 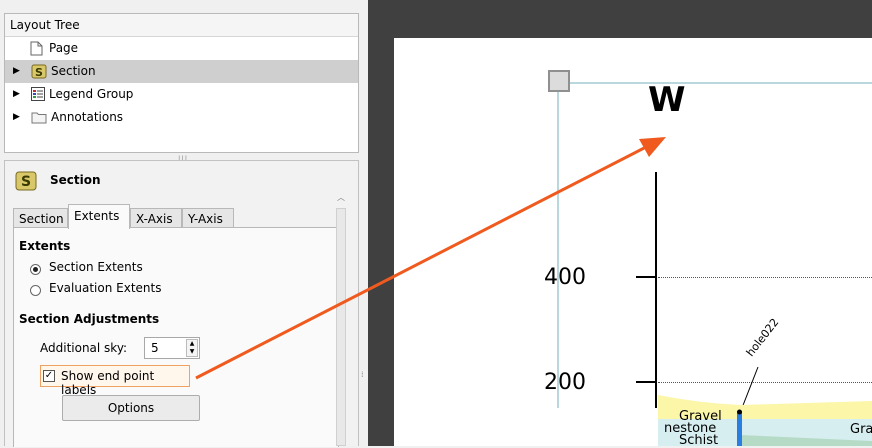 I want to click on show-end-point-labels-option: ✓ Show end point labels, so click(x=115, y=381).